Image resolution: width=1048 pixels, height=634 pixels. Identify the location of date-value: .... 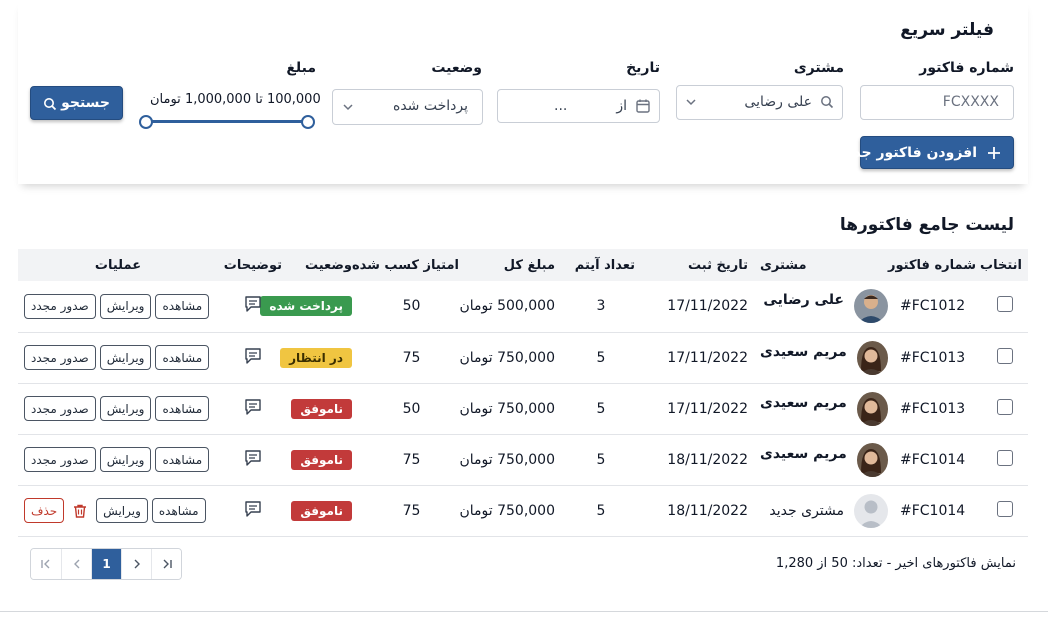
(561, 106).